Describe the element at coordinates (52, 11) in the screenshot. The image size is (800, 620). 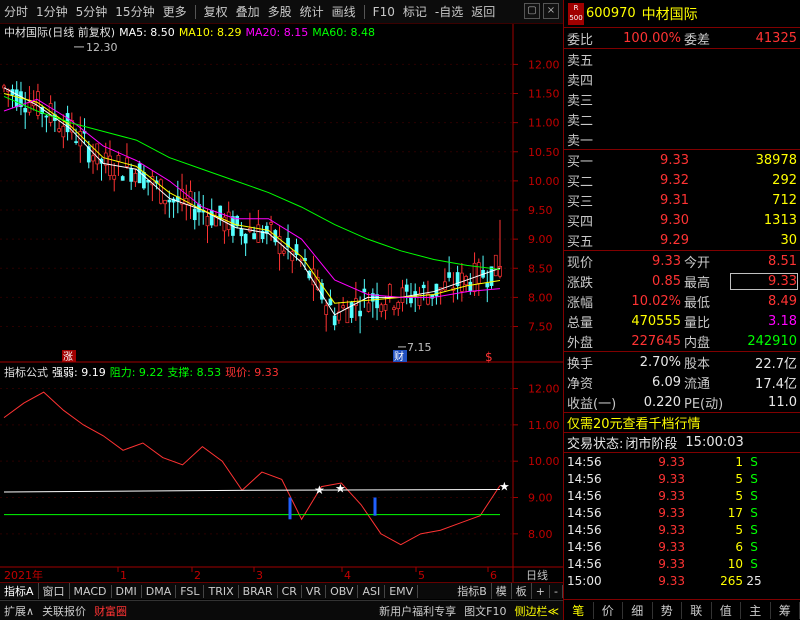
I see `toolbar-button-1: 1分钟` at that location.